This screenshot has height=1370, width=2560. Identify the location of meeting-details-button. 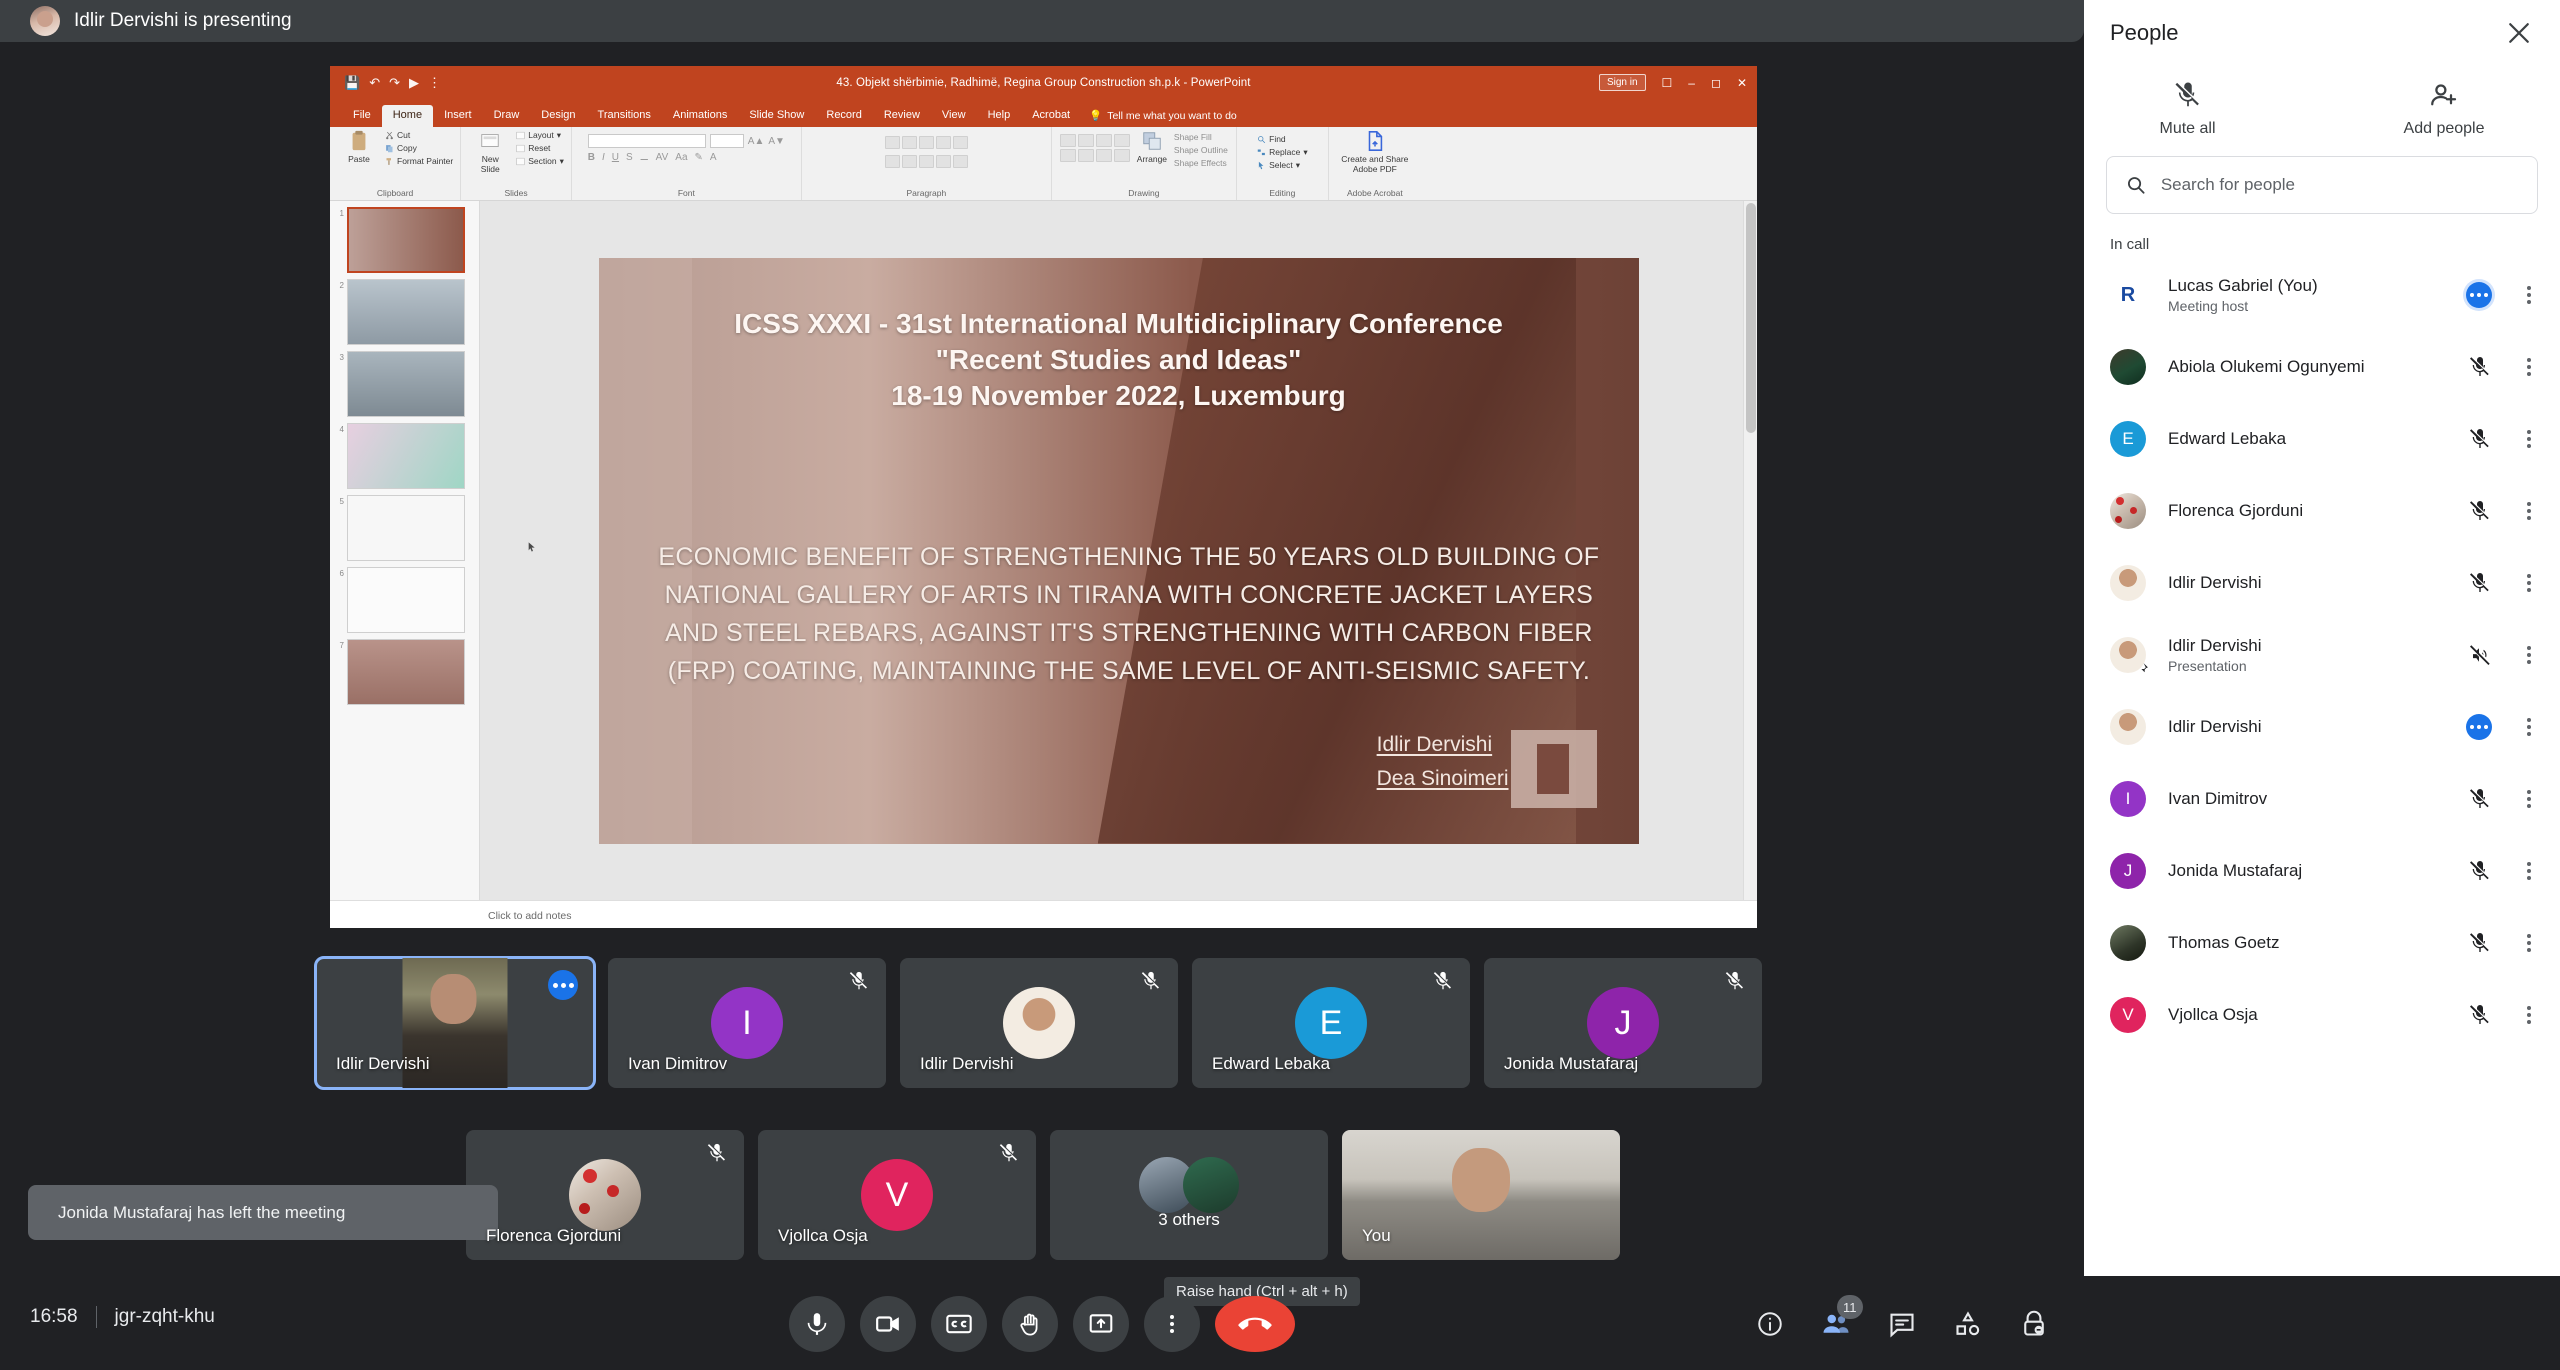
(1770, 1324).